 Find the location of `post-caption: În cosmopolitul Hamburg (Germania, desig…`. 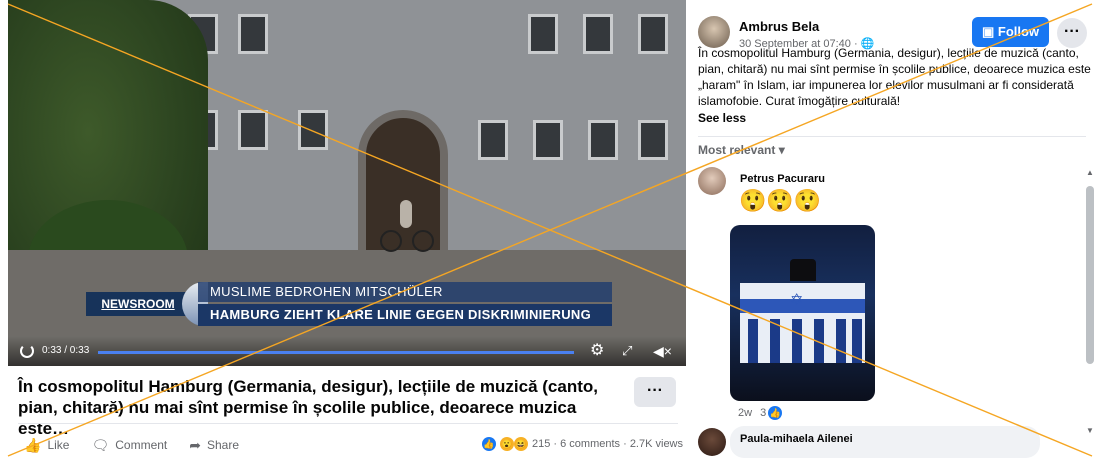

post-caption: În cosmopolitul Hamburg (Germania, desig… is located at coordinates (308, 407).